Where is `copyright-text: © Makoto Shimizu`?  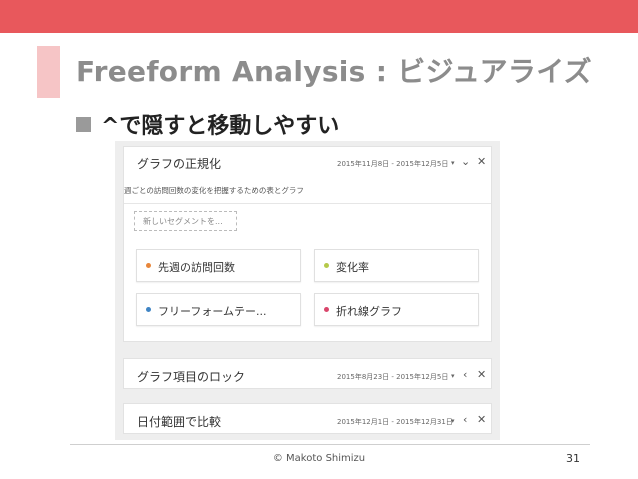 copyright-text: © Makoto Shimizu is located at coordinates (319, 458).